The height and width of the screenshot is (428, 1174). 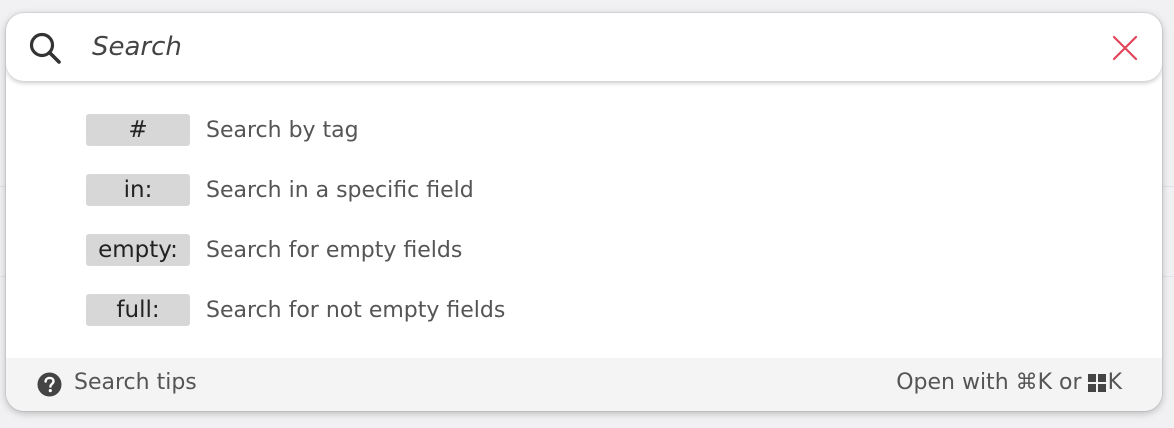 I want to click on hint-token-badge: empty:, so click(x=138, y=250).